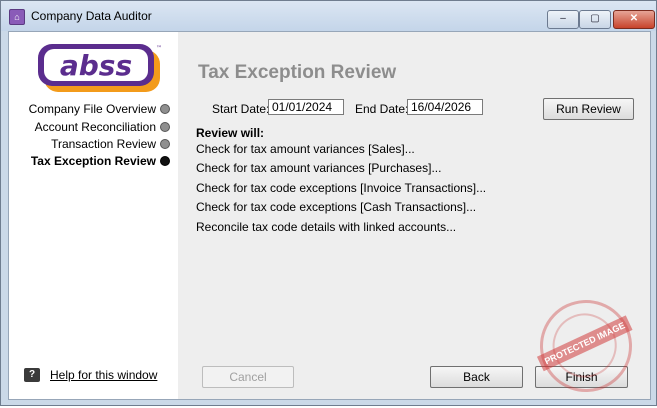 This screenshot has width=657, height=408. I want to click on abss-logo: abss ™, so click(99, 68).